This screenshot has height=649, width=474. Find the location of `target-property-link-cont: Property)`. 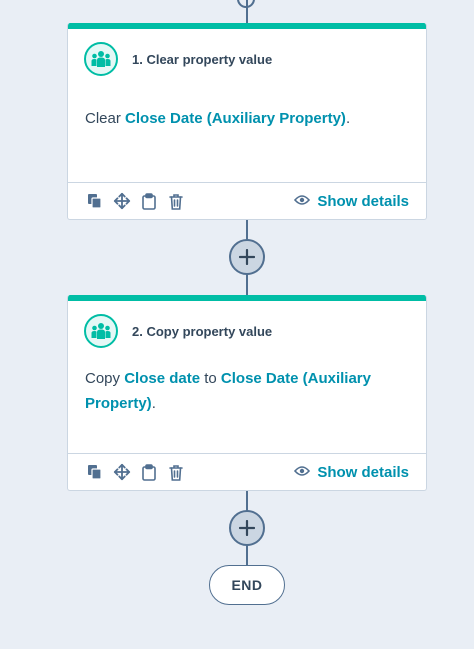

target-property-link-cont: Property) is located at coordinates (118, 403).